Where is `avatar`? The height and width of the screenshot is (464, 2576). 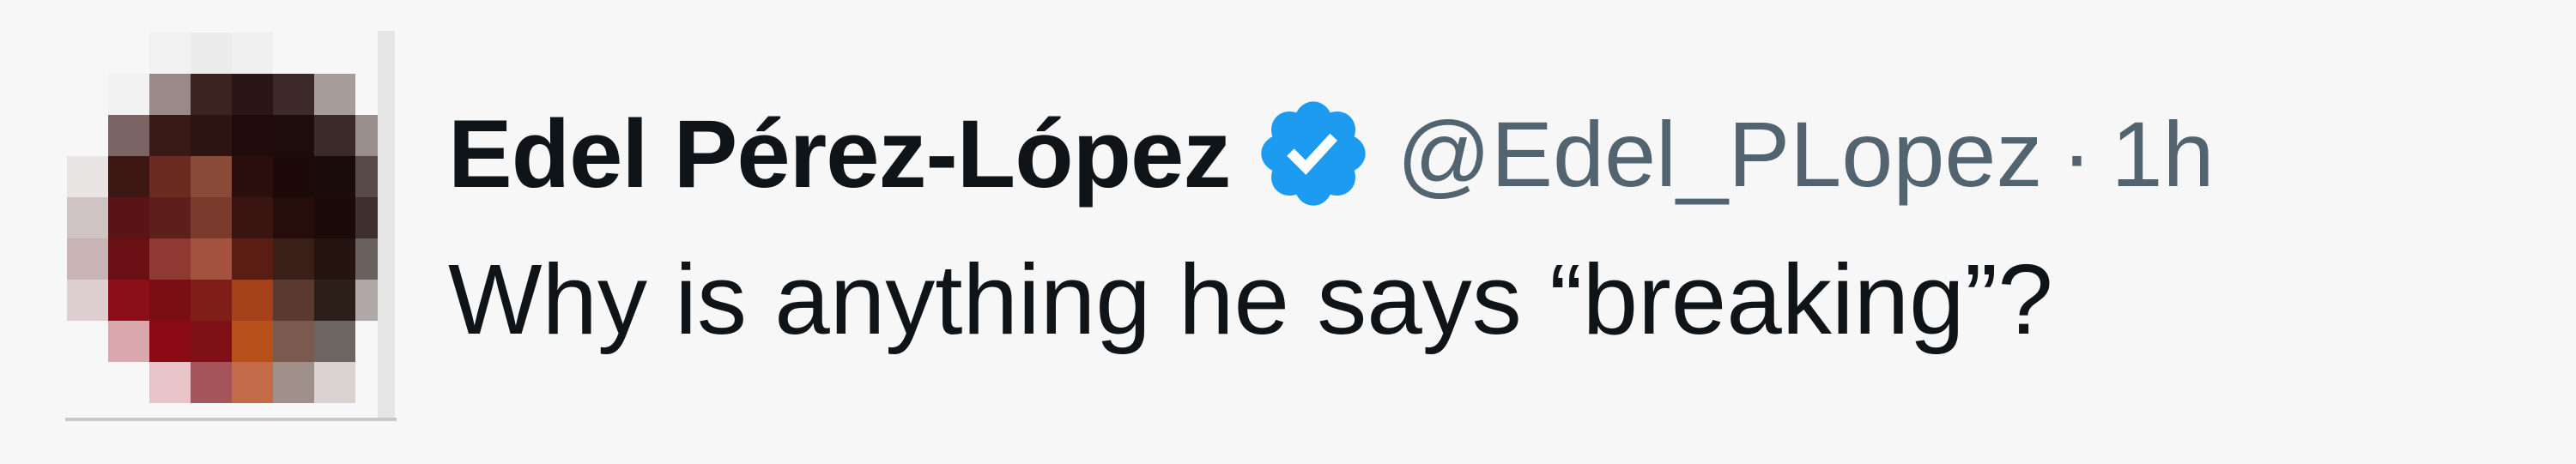
avatar is located at coordinates (231, 227).